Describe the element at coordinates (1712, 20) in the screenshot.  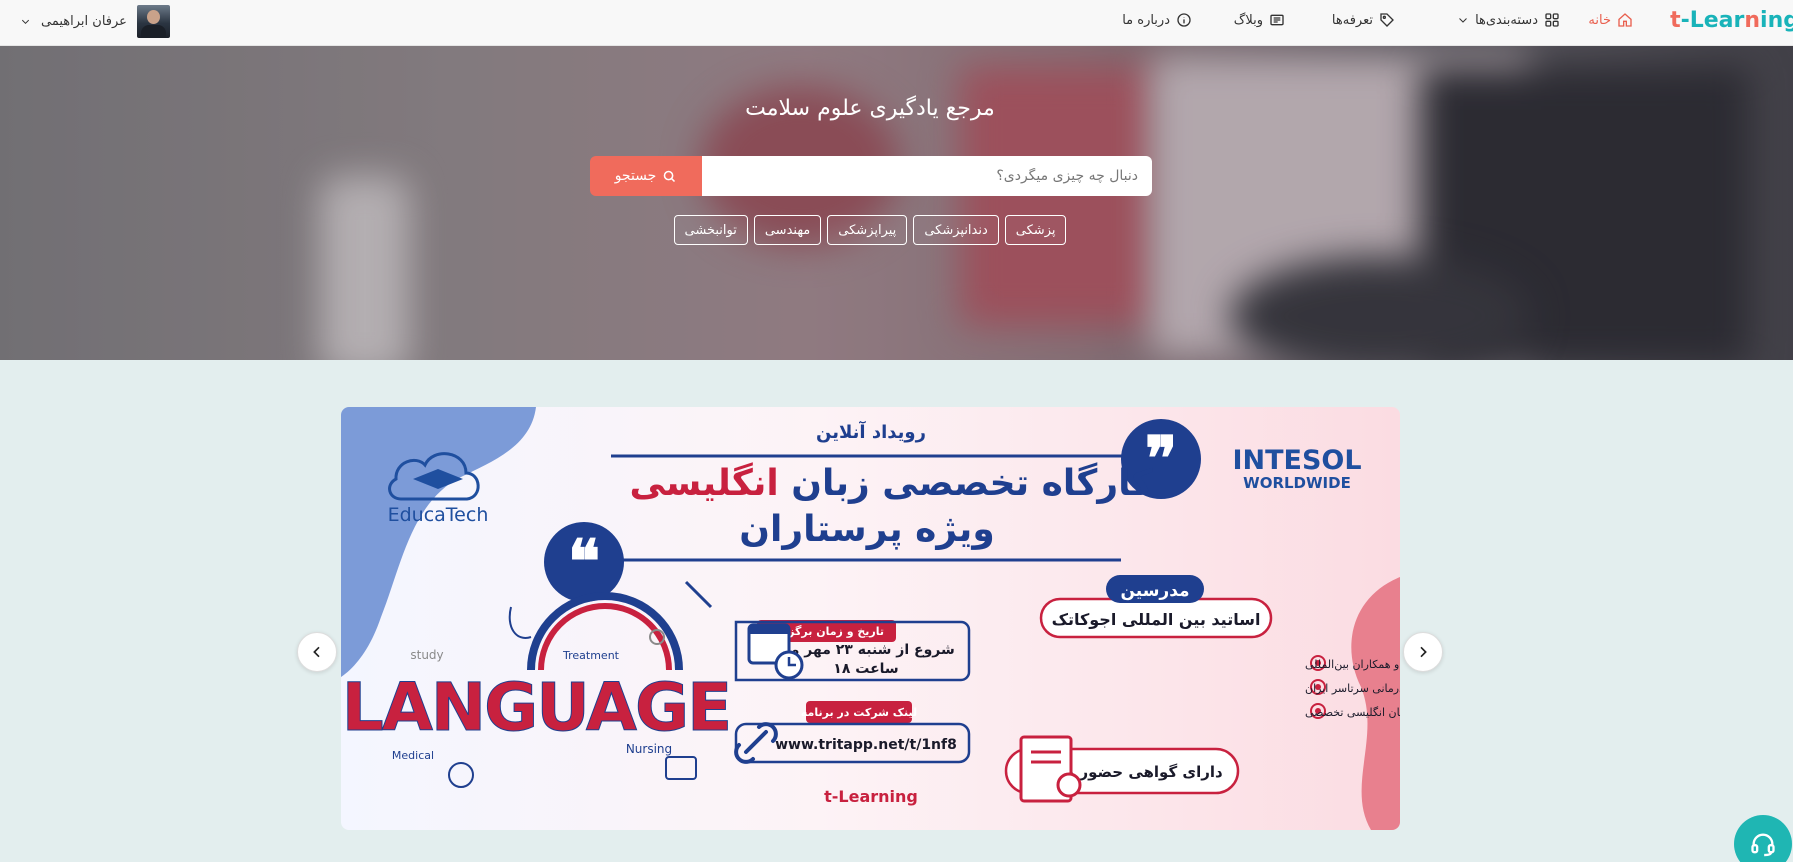
I see `logo-text-a: -Lear` at that location.